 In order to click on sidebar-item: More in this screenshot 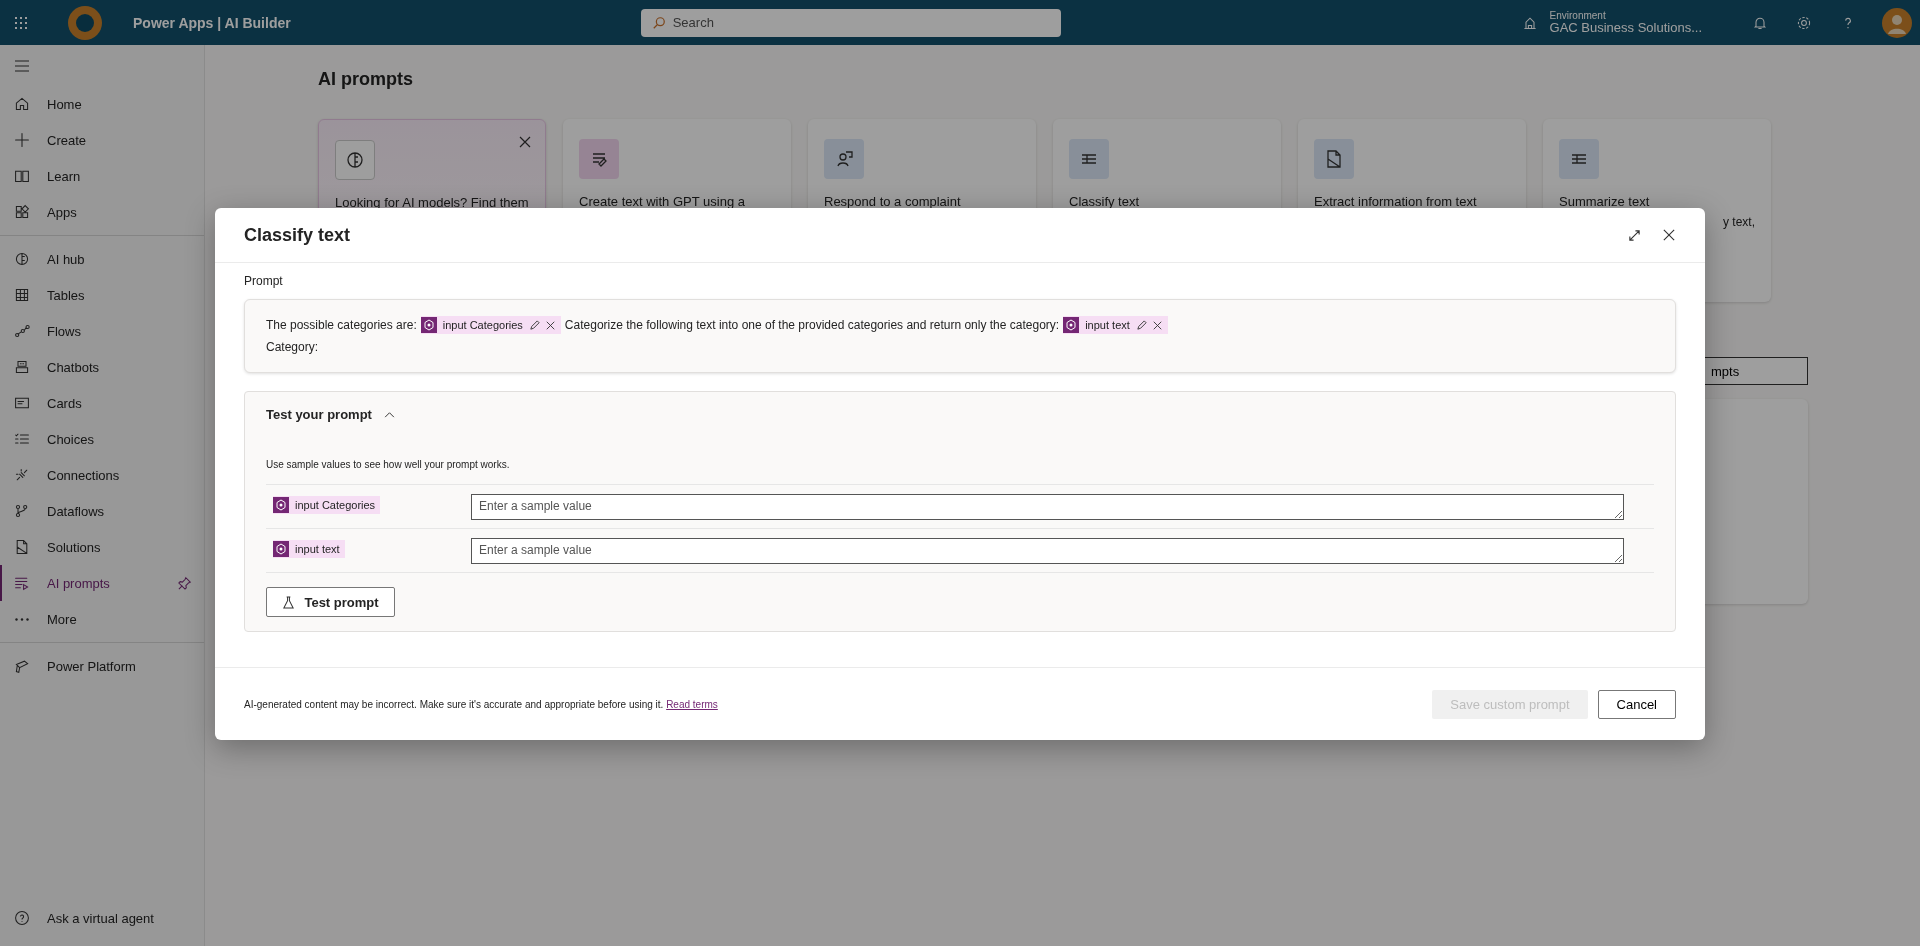, I will do `click(102, 619)`.